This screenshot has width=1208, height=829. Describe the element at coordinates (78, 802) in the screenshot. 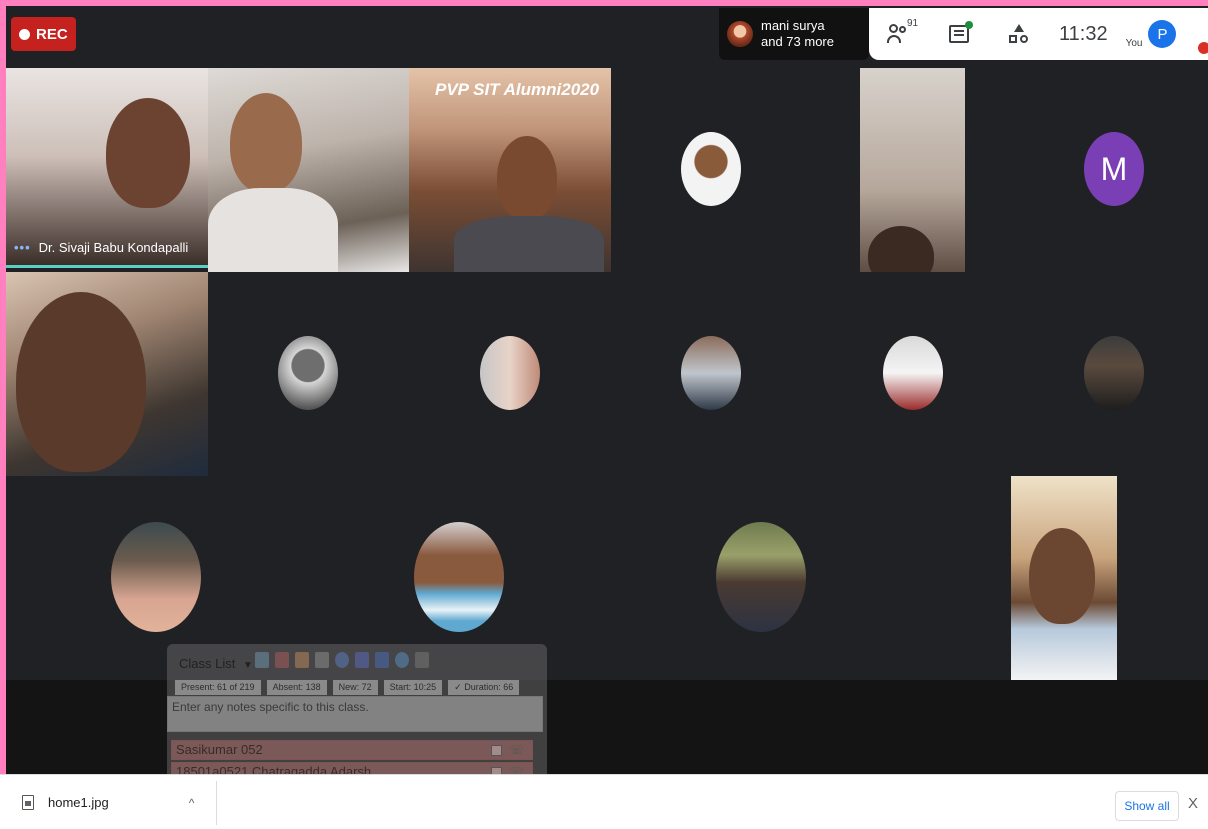

I see `download-file-name: home1.jpg` at that location.